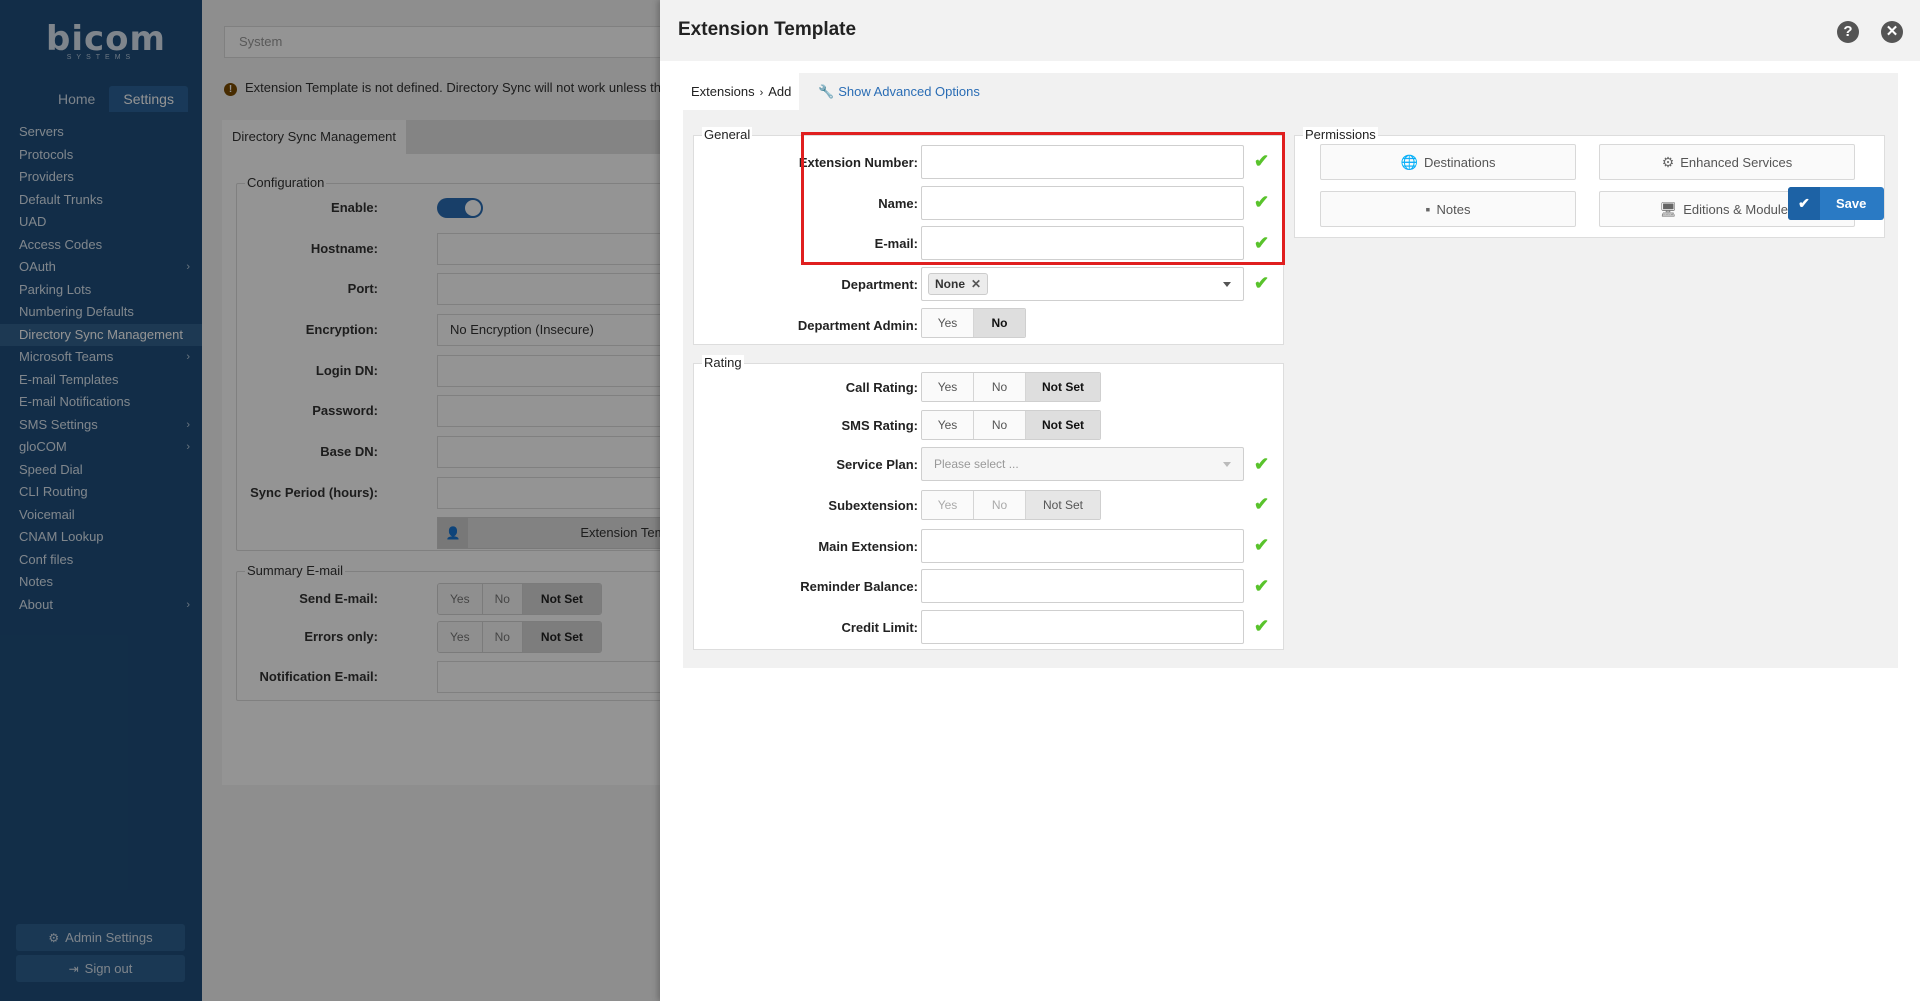 The width and height of the screenshot is (1920, 1001). Describe the element at coordinates (789, 464) in the screenshot. I see `service-plan-row: Service Plan:` at that location.